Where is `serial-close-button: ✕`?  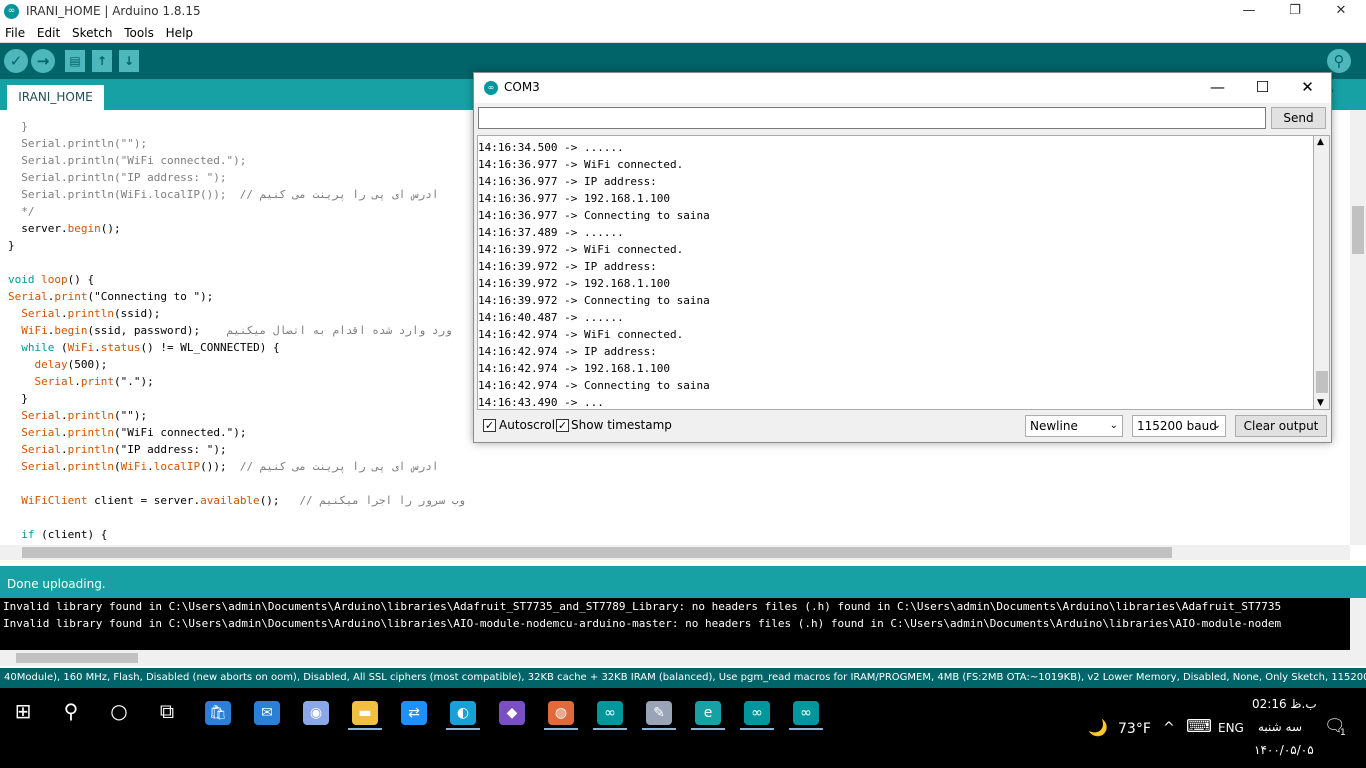 serial-close-button: ✕ is located at coordinates (1307, 87).